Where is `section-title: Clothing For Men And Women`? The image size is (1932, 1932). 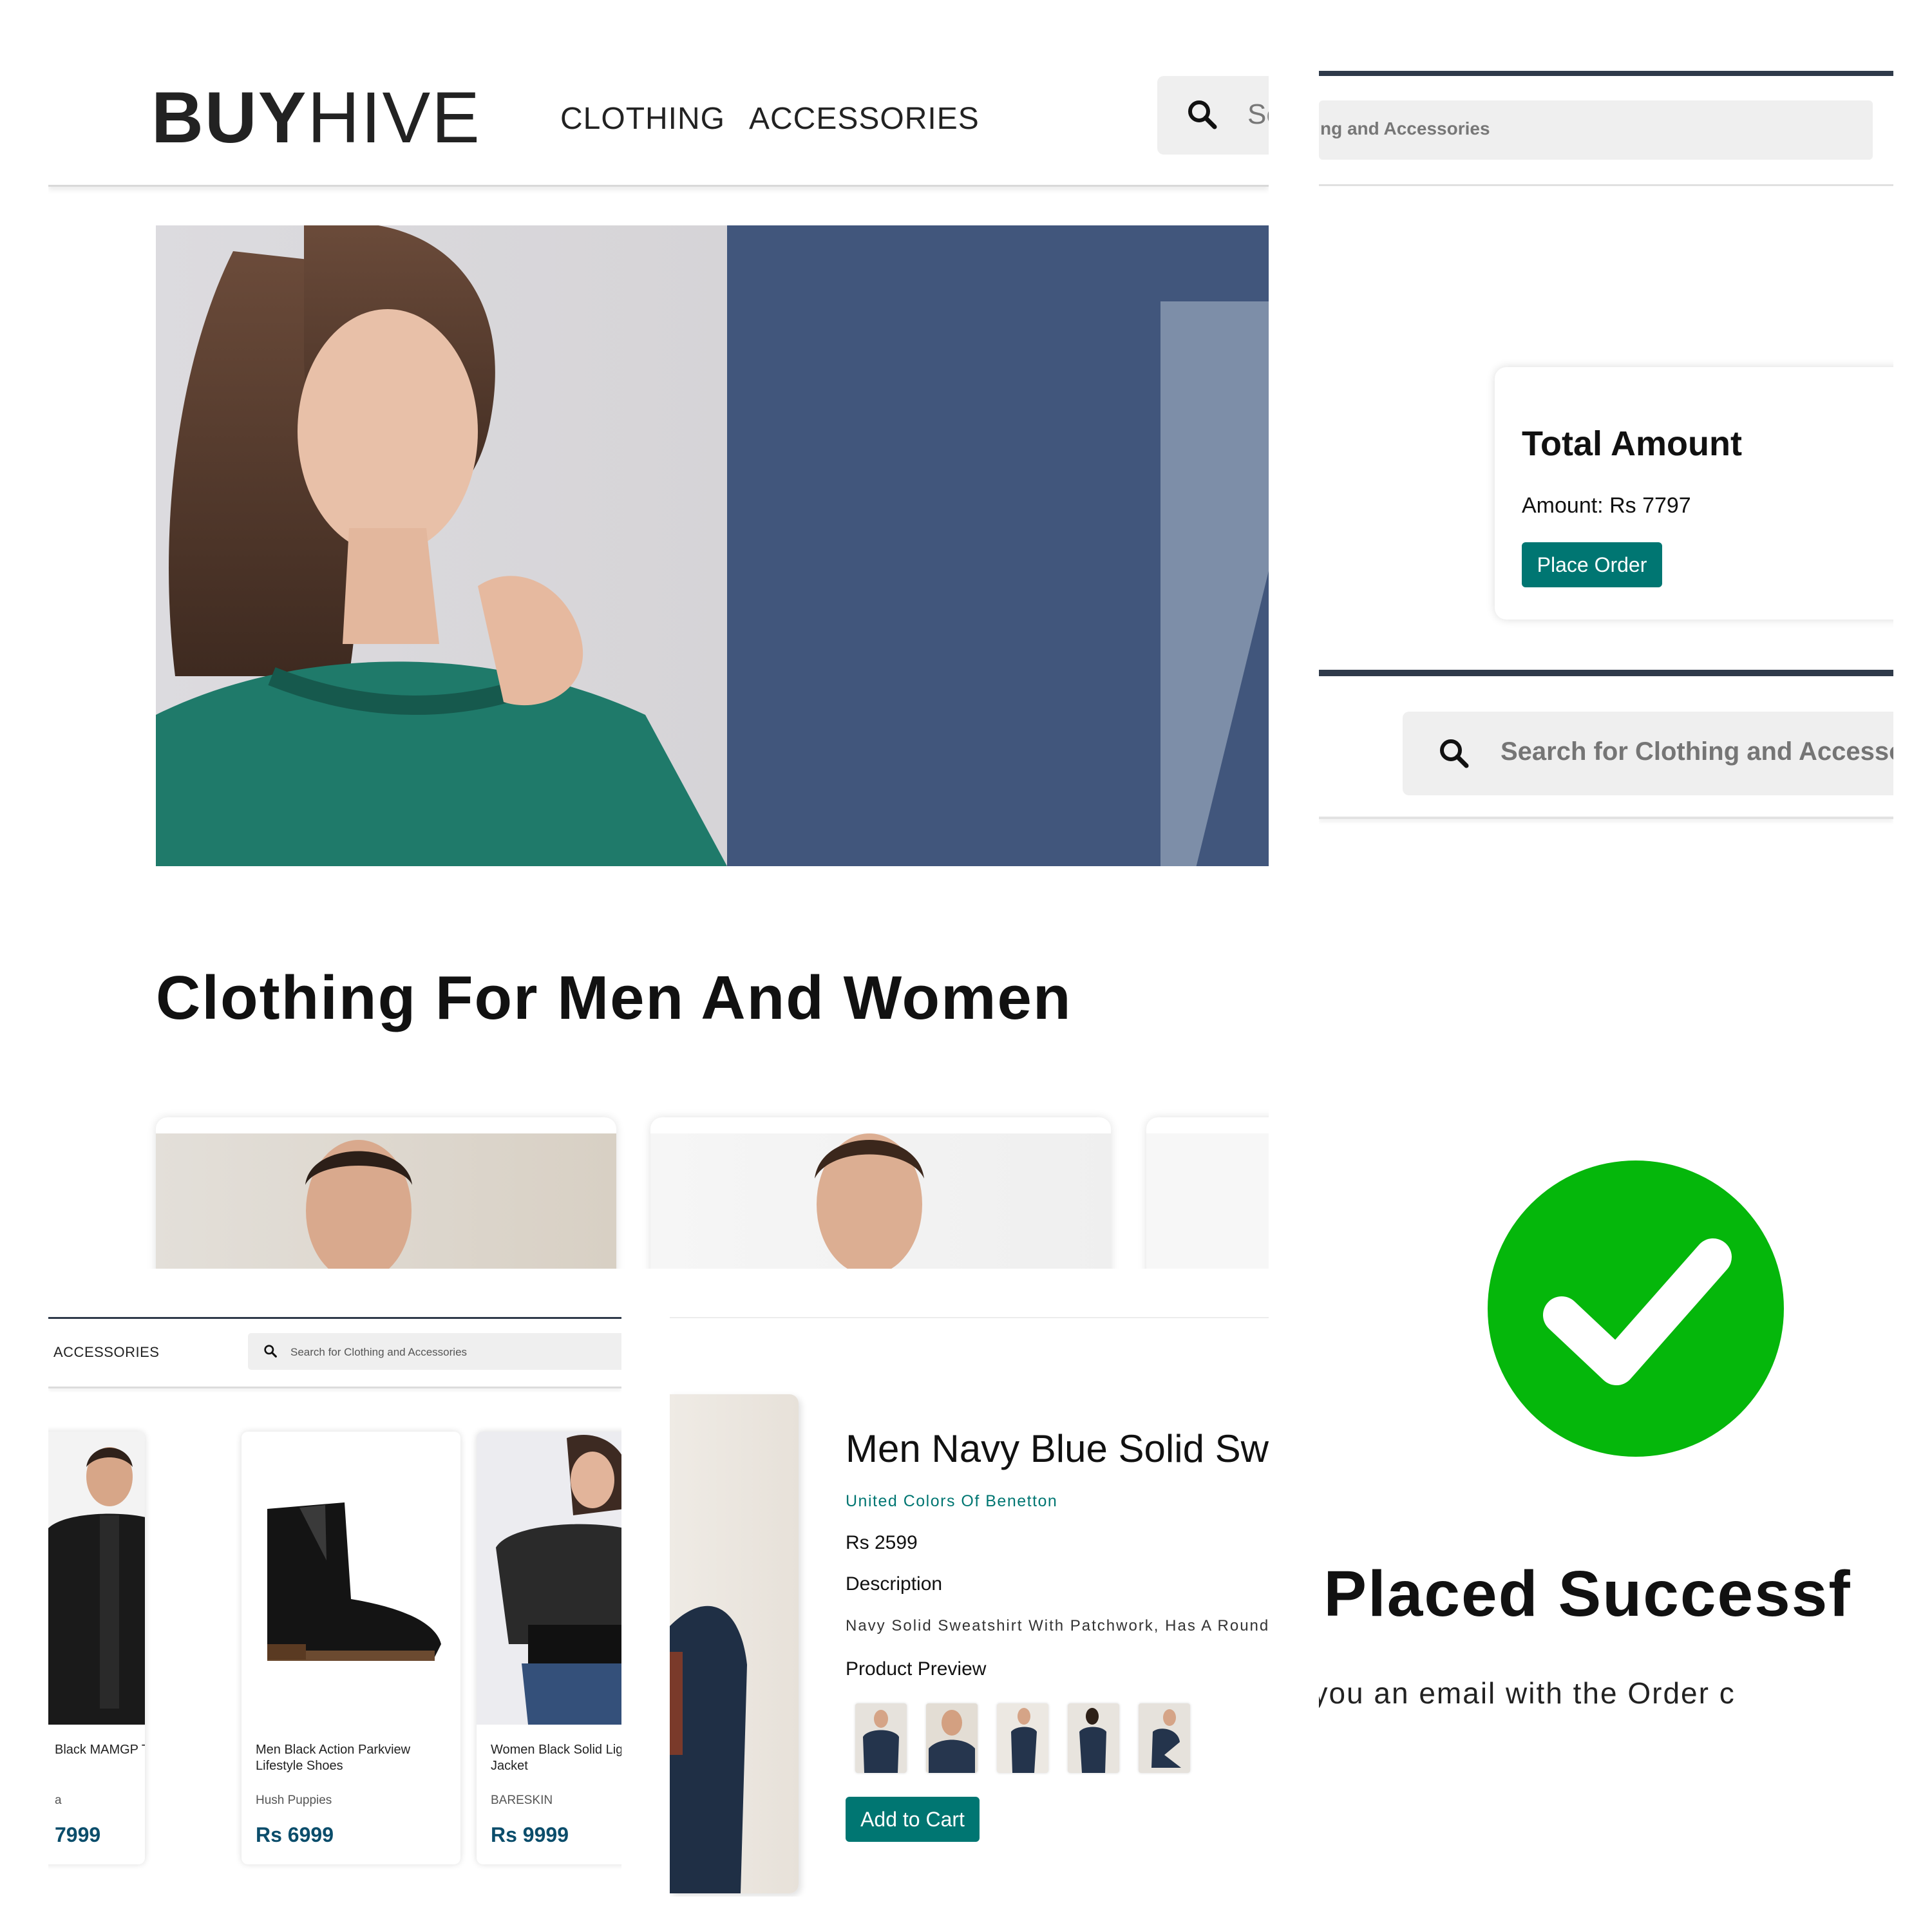
section-title: Clothing For Men And Women is located at coordinates (614, 998).